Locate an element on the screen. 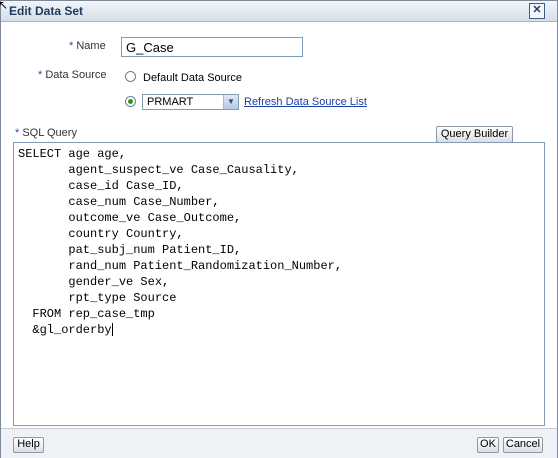 This screenshot has width=558, height=458. refresh-data-source-link: Refresh Data Source List is located at coordinates (305, 102).